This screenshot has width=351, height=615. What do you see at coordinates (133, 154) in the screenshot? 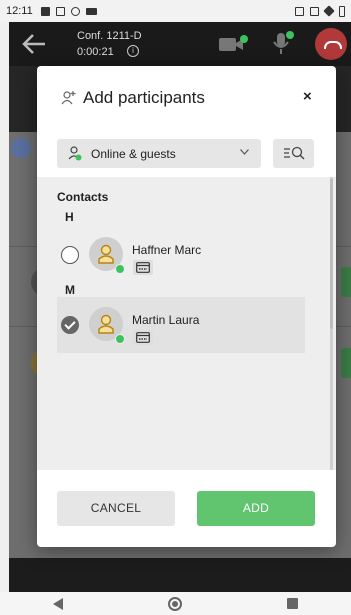
I see `filter-selected-value: Online & guests` at bounding box center [133, 154].